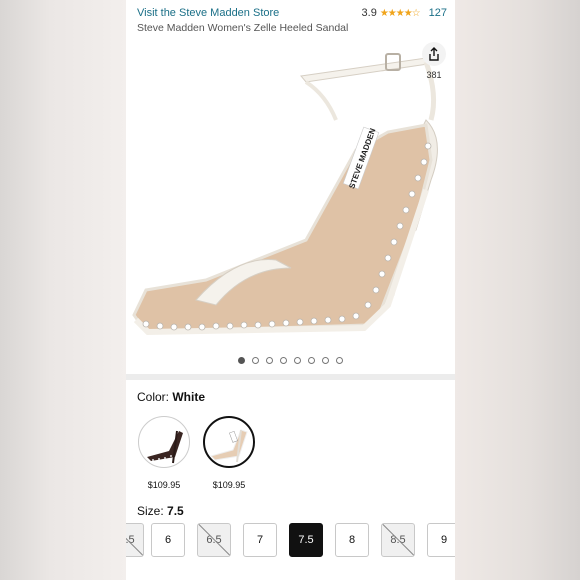 This screenshot has height=580, width=580. I want to click on size-option-9: 9, so click(441, 540).